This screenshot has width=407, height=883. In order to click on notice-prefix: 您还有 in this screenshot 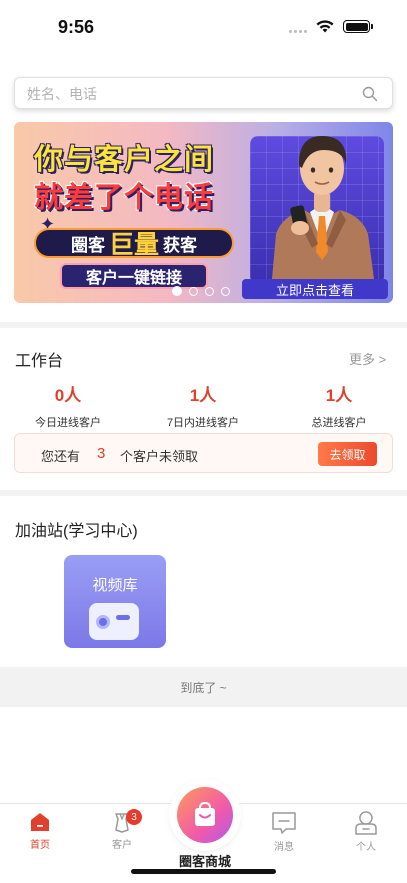, I will do `click(61, 456)`.